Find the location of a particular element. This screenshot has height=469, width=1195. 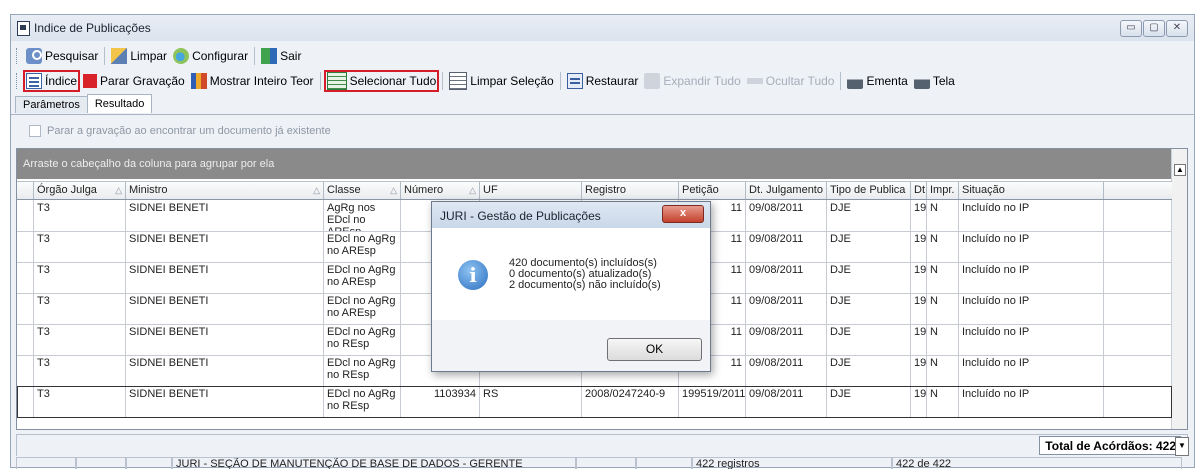

collapse-all-button: Ocultar Tudo is located at coordinates (791, 81).